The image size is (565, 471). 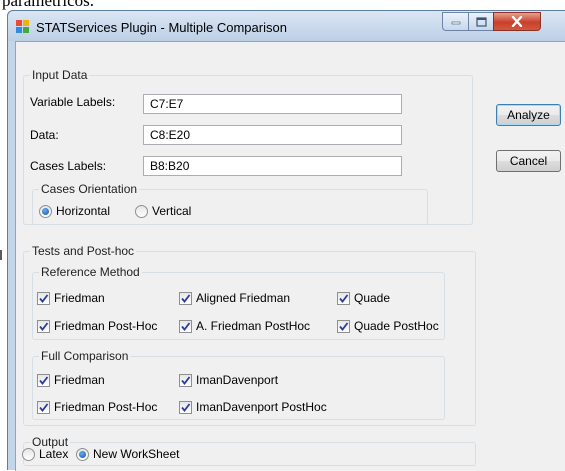 What do you see at coordinates (89, 189) in the screenshot?
I see `cases-orientation-title: Cases Orientation` at bounding box center [89, 189].